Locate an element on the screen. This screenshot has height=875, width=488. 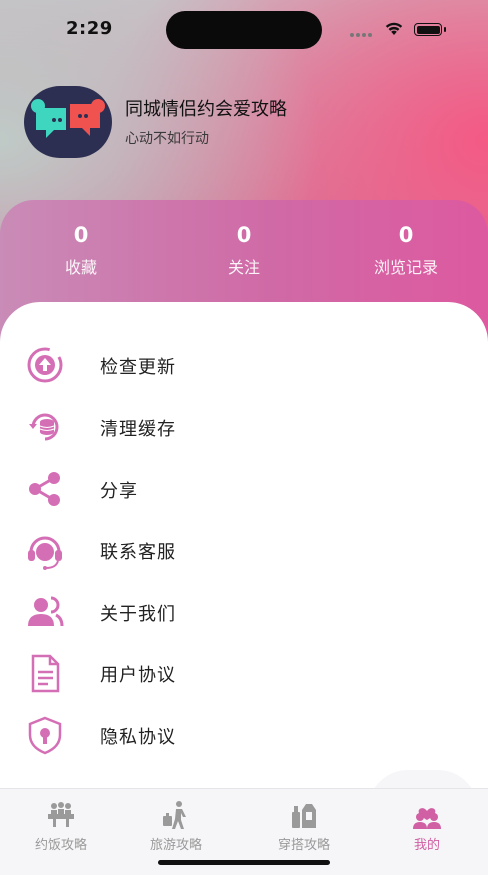
menu-label: 隐私协议 is located at coordinates (138, 737).